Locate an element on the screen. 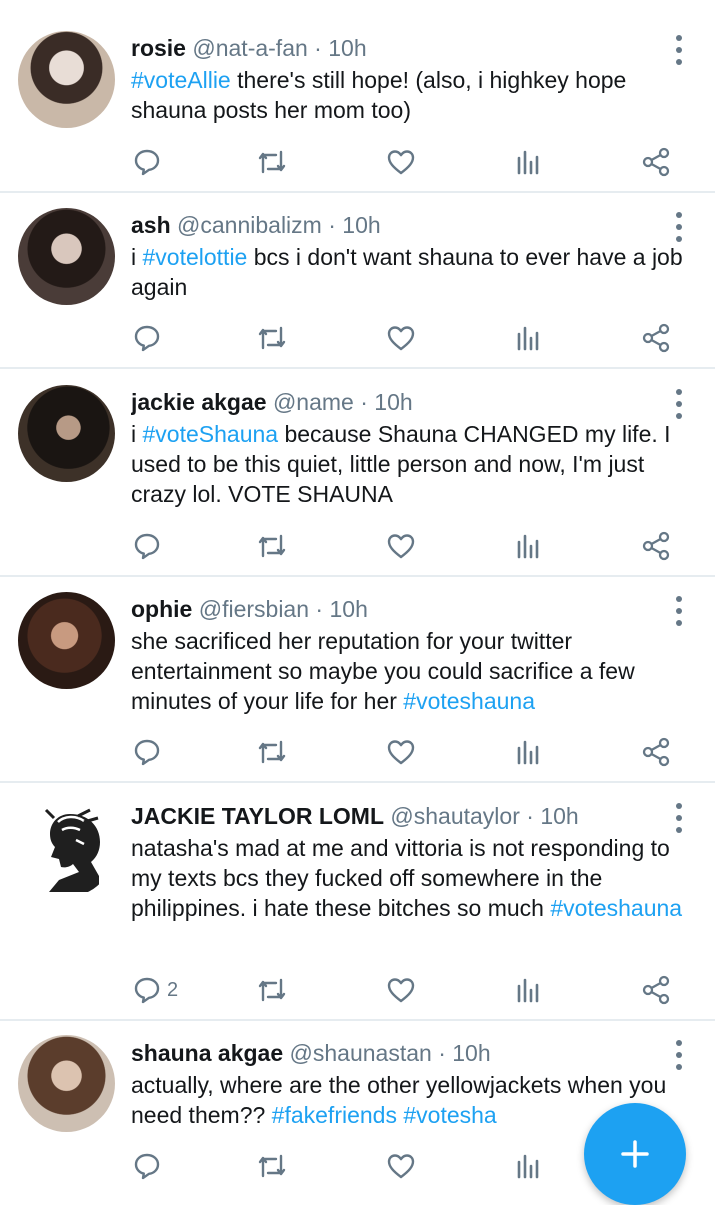 This screenshot has height=1205, width=715. handle: @fiersbian is located at coordinates (254, 609).